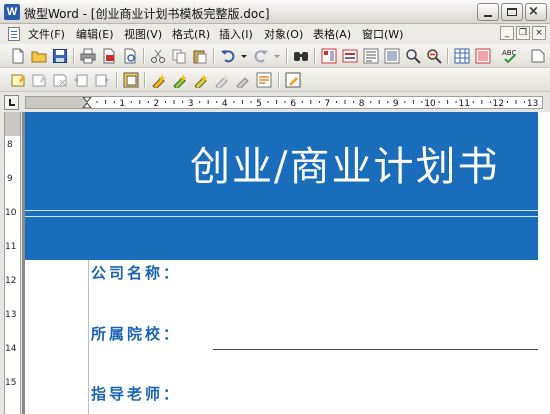 The image size is (550, 414). What do you see at coordinates (191, 103) in the screenshot?
I see `ruler-number: 3` at bounding box center [191, 103].